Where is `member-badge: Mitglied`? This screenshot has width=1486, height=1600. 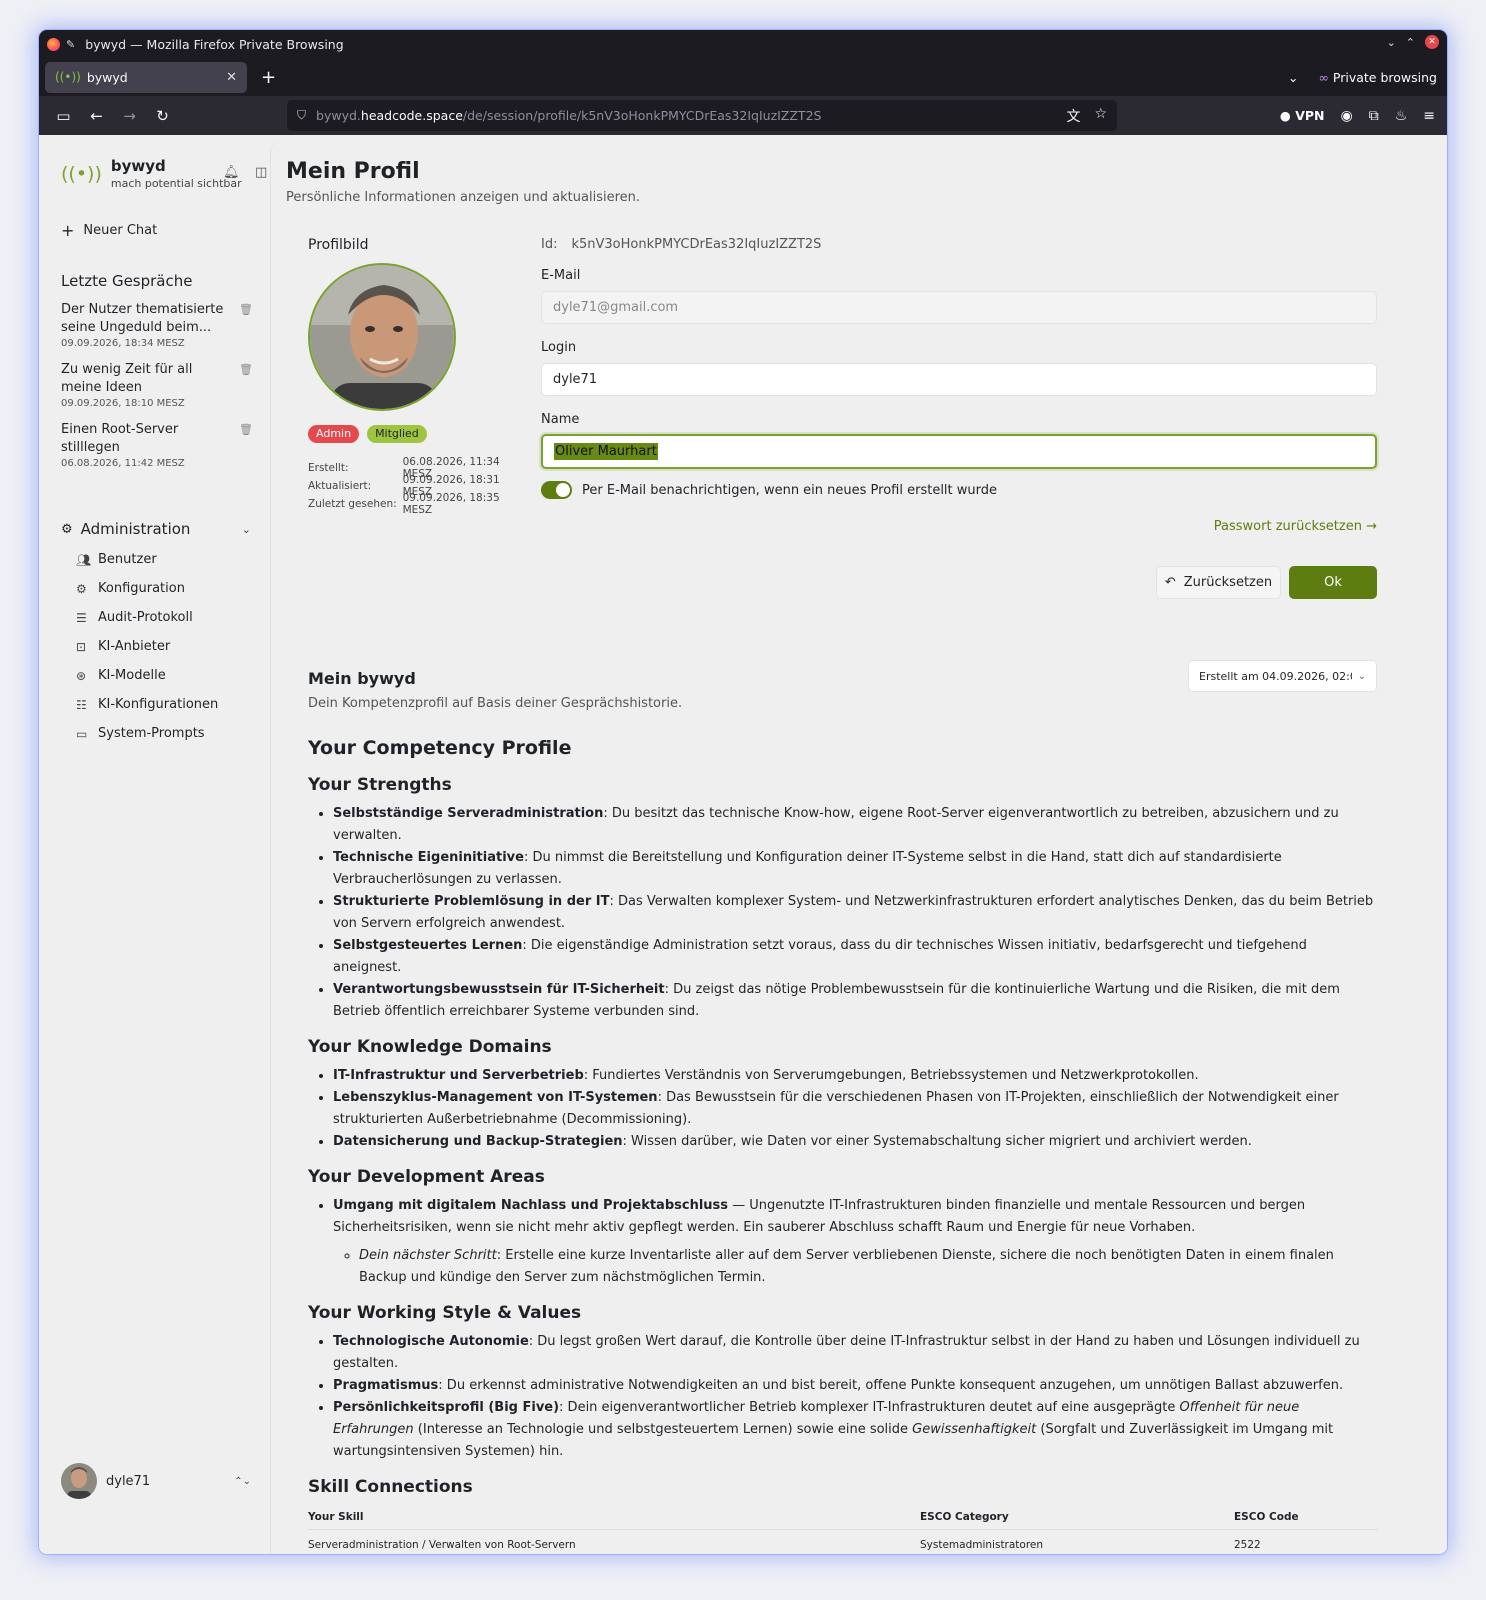
member-badge: Mitglied is located at coordinates (397, 434).